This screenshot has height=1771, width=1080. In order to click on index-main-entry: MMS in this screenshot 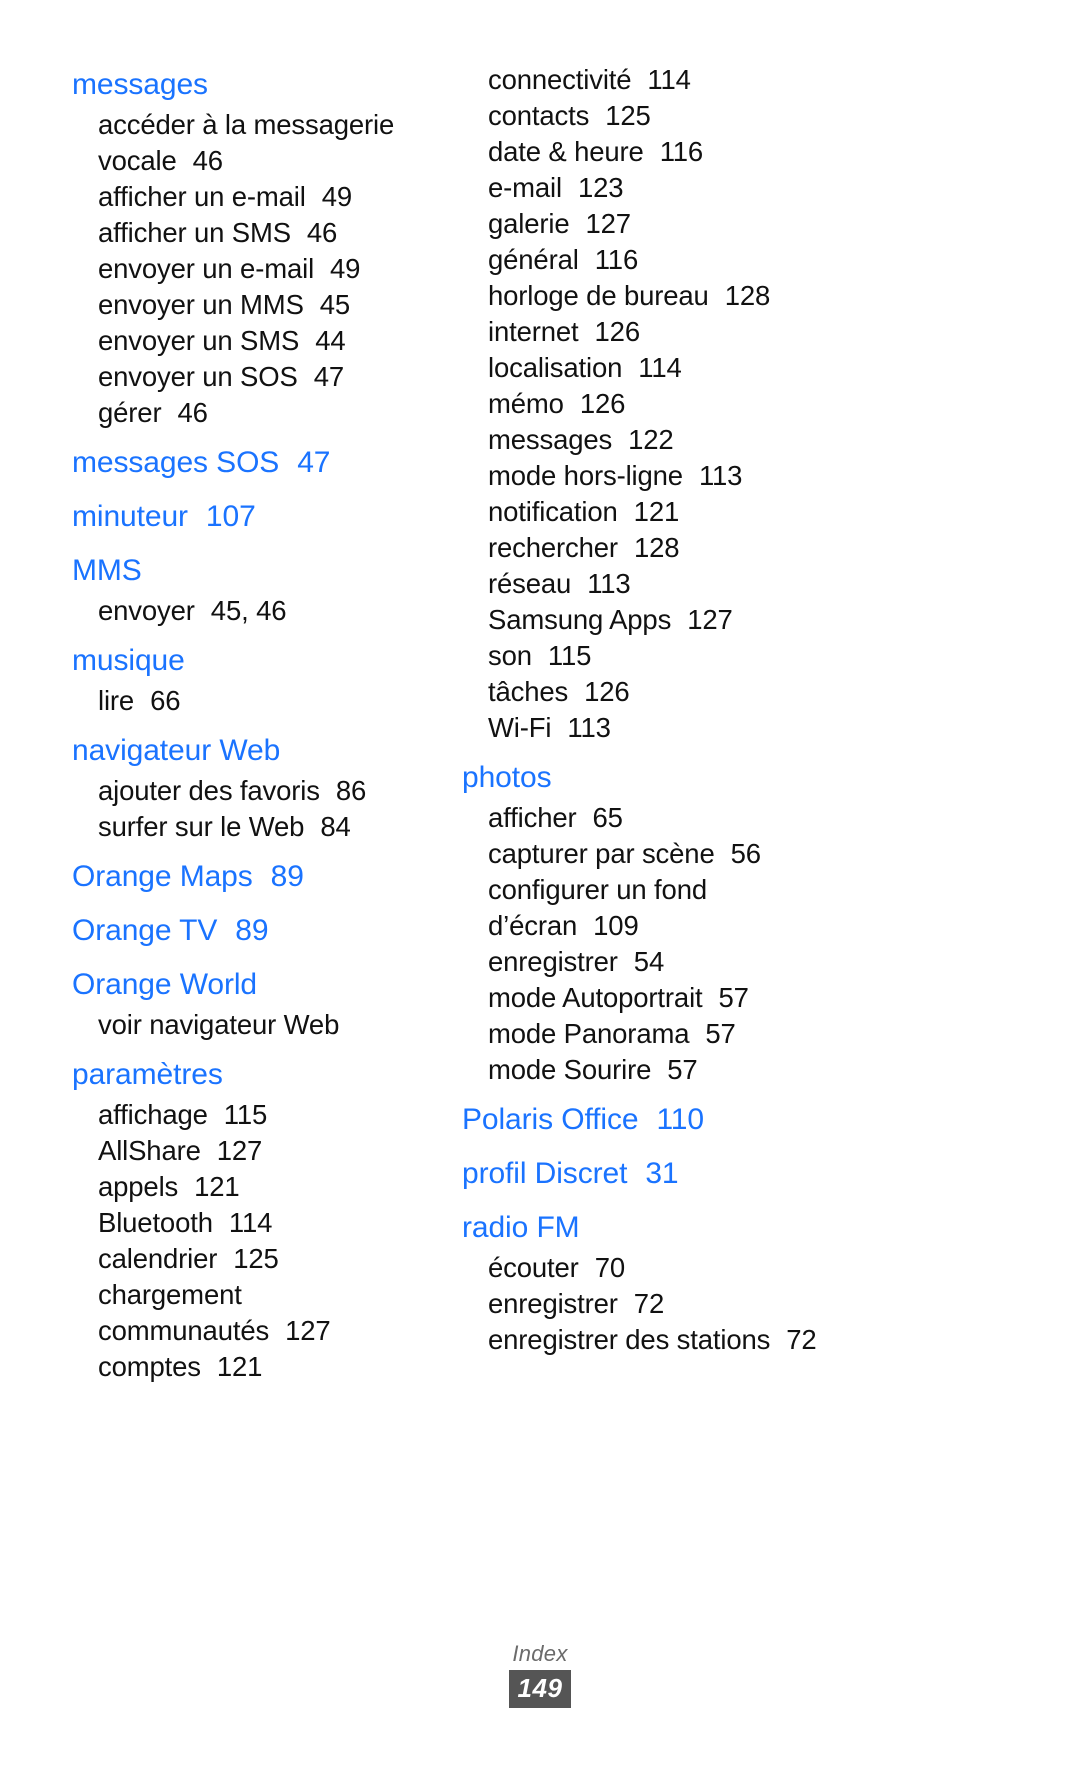, I will do `click(256, 570)`.